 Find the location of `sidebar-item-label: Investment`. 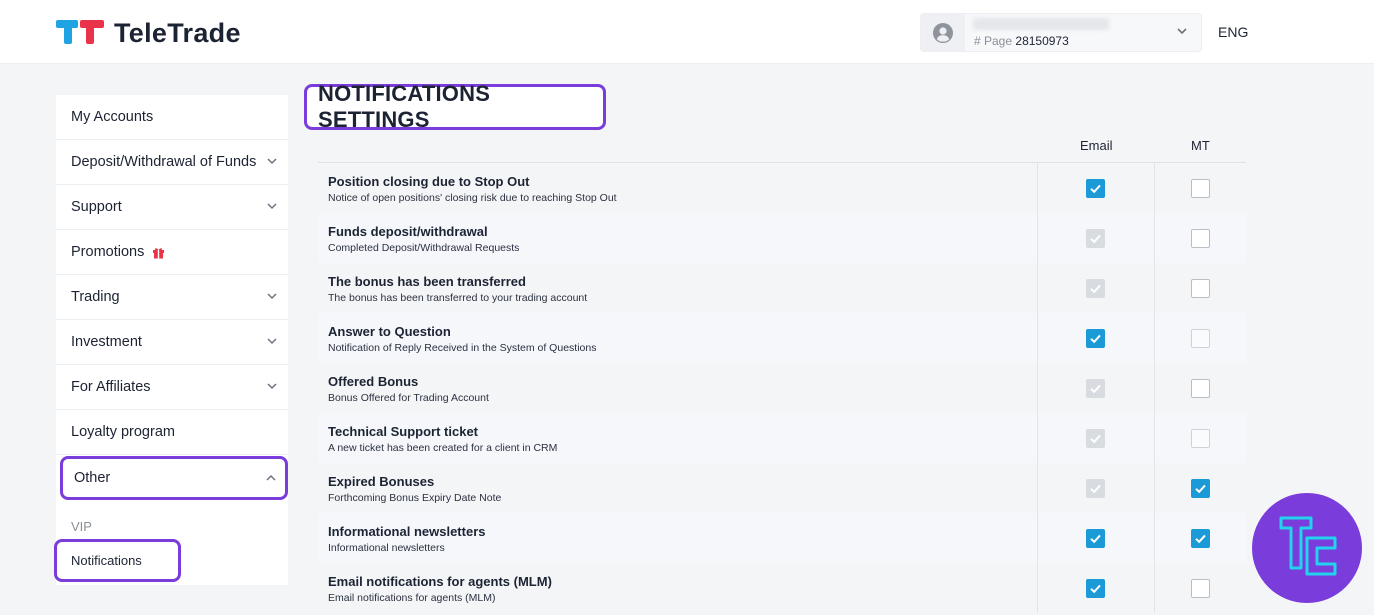

sidebar-item-label: Investment is located at coordinates (106, 342).